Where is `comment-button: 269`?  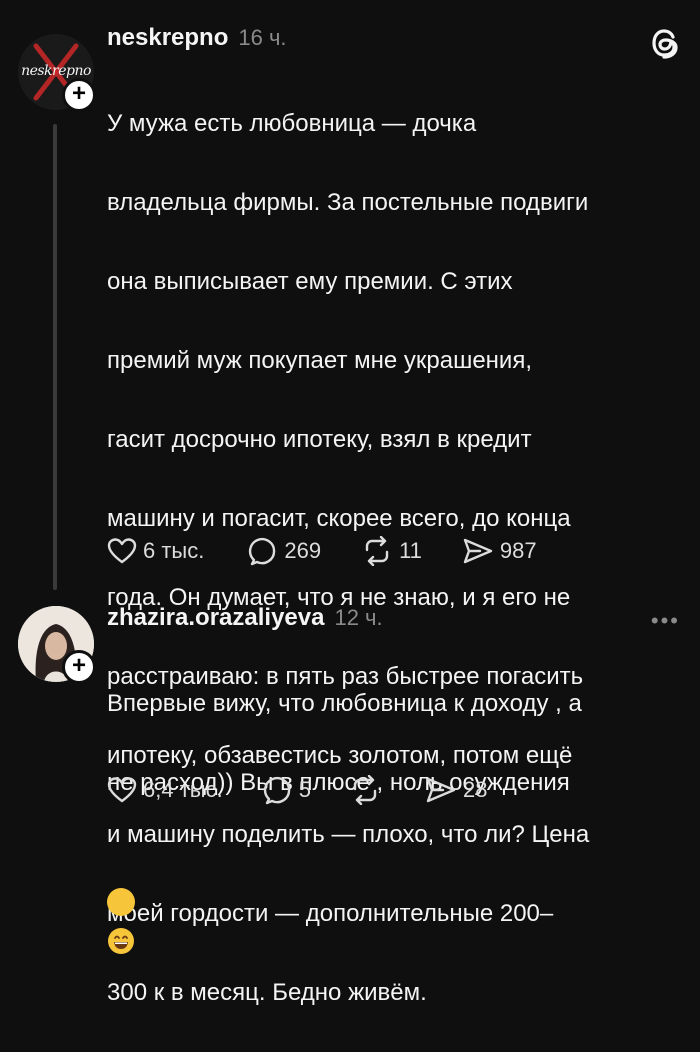 comment-button: 269 is located at coordinates (284, 551).